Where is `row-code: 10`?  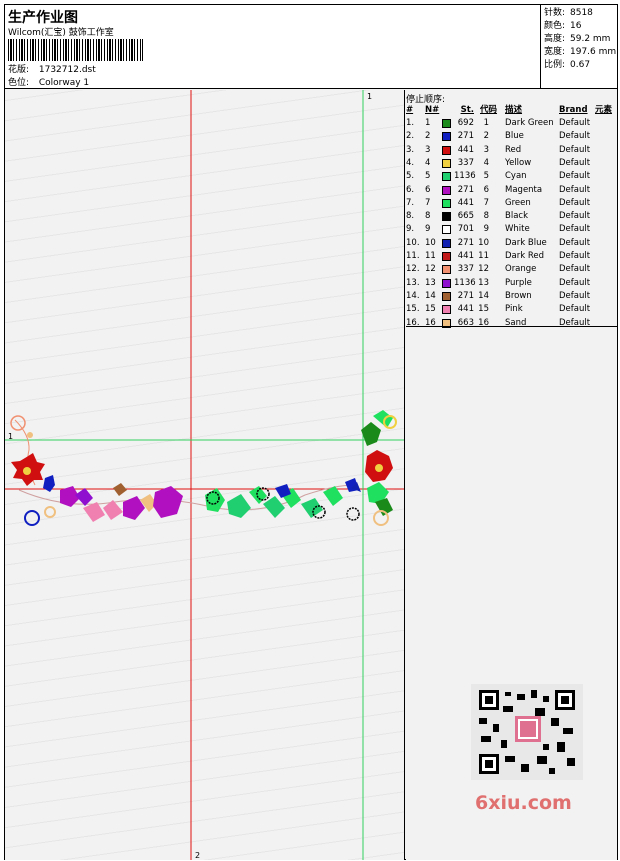
row-code: 10 is located at coordinates (483, 242).